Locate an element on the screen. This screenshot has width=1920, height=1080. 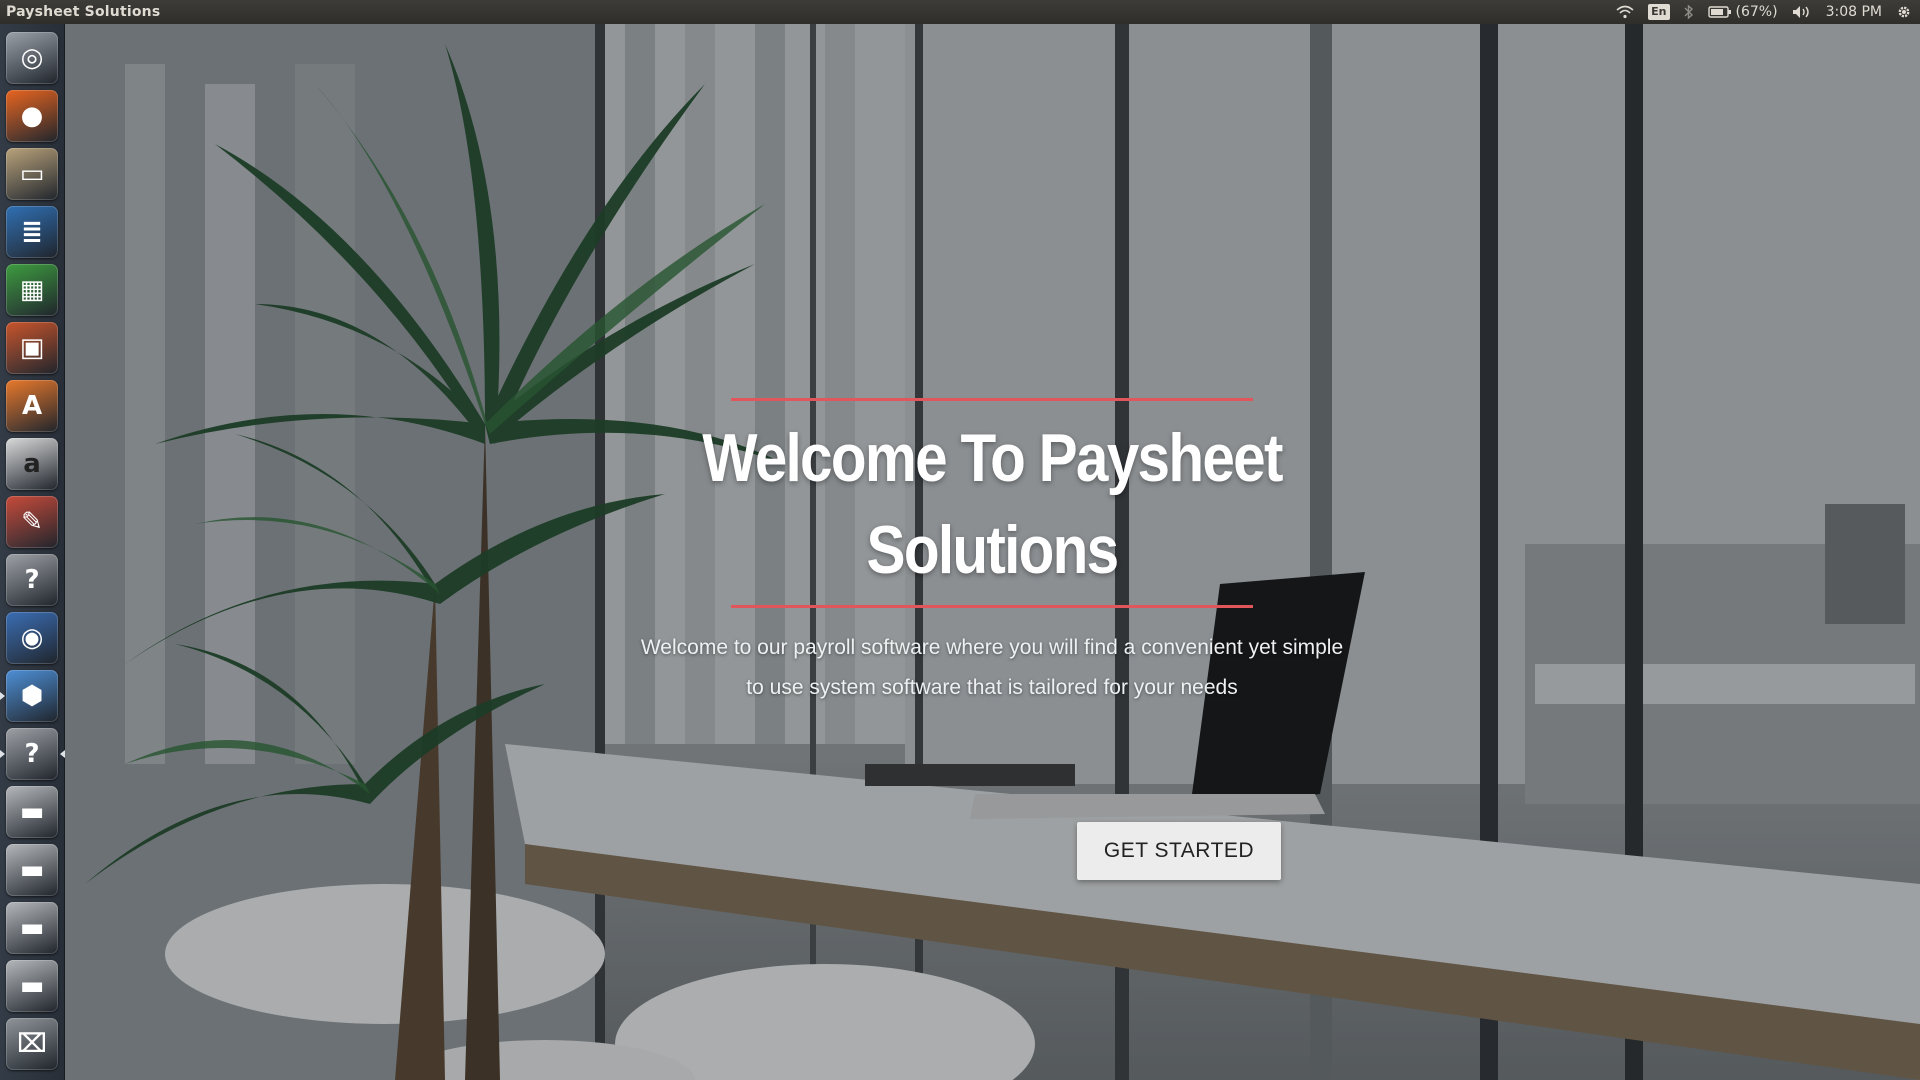
launcher-item-trash: ⌧ is located at coordinates (32, 1044).